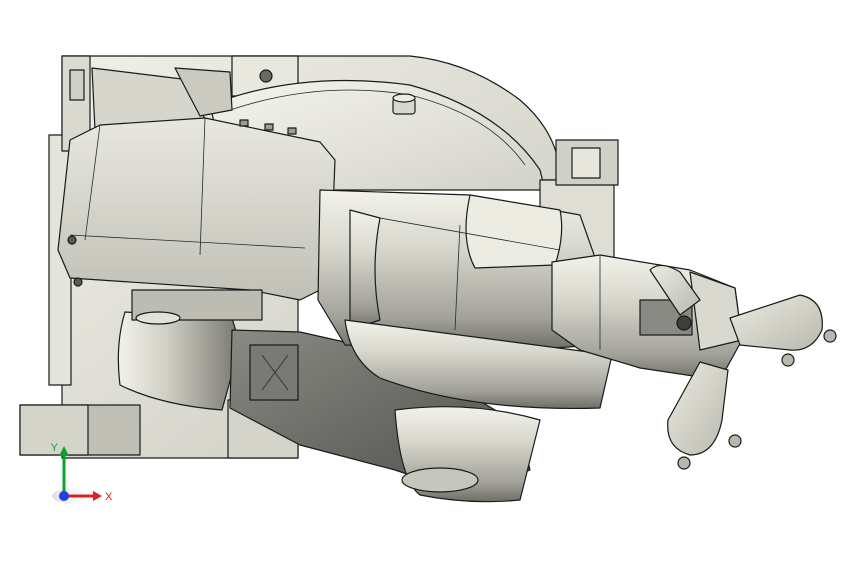  I want to click on elbow-pulley, so click(467, 454).